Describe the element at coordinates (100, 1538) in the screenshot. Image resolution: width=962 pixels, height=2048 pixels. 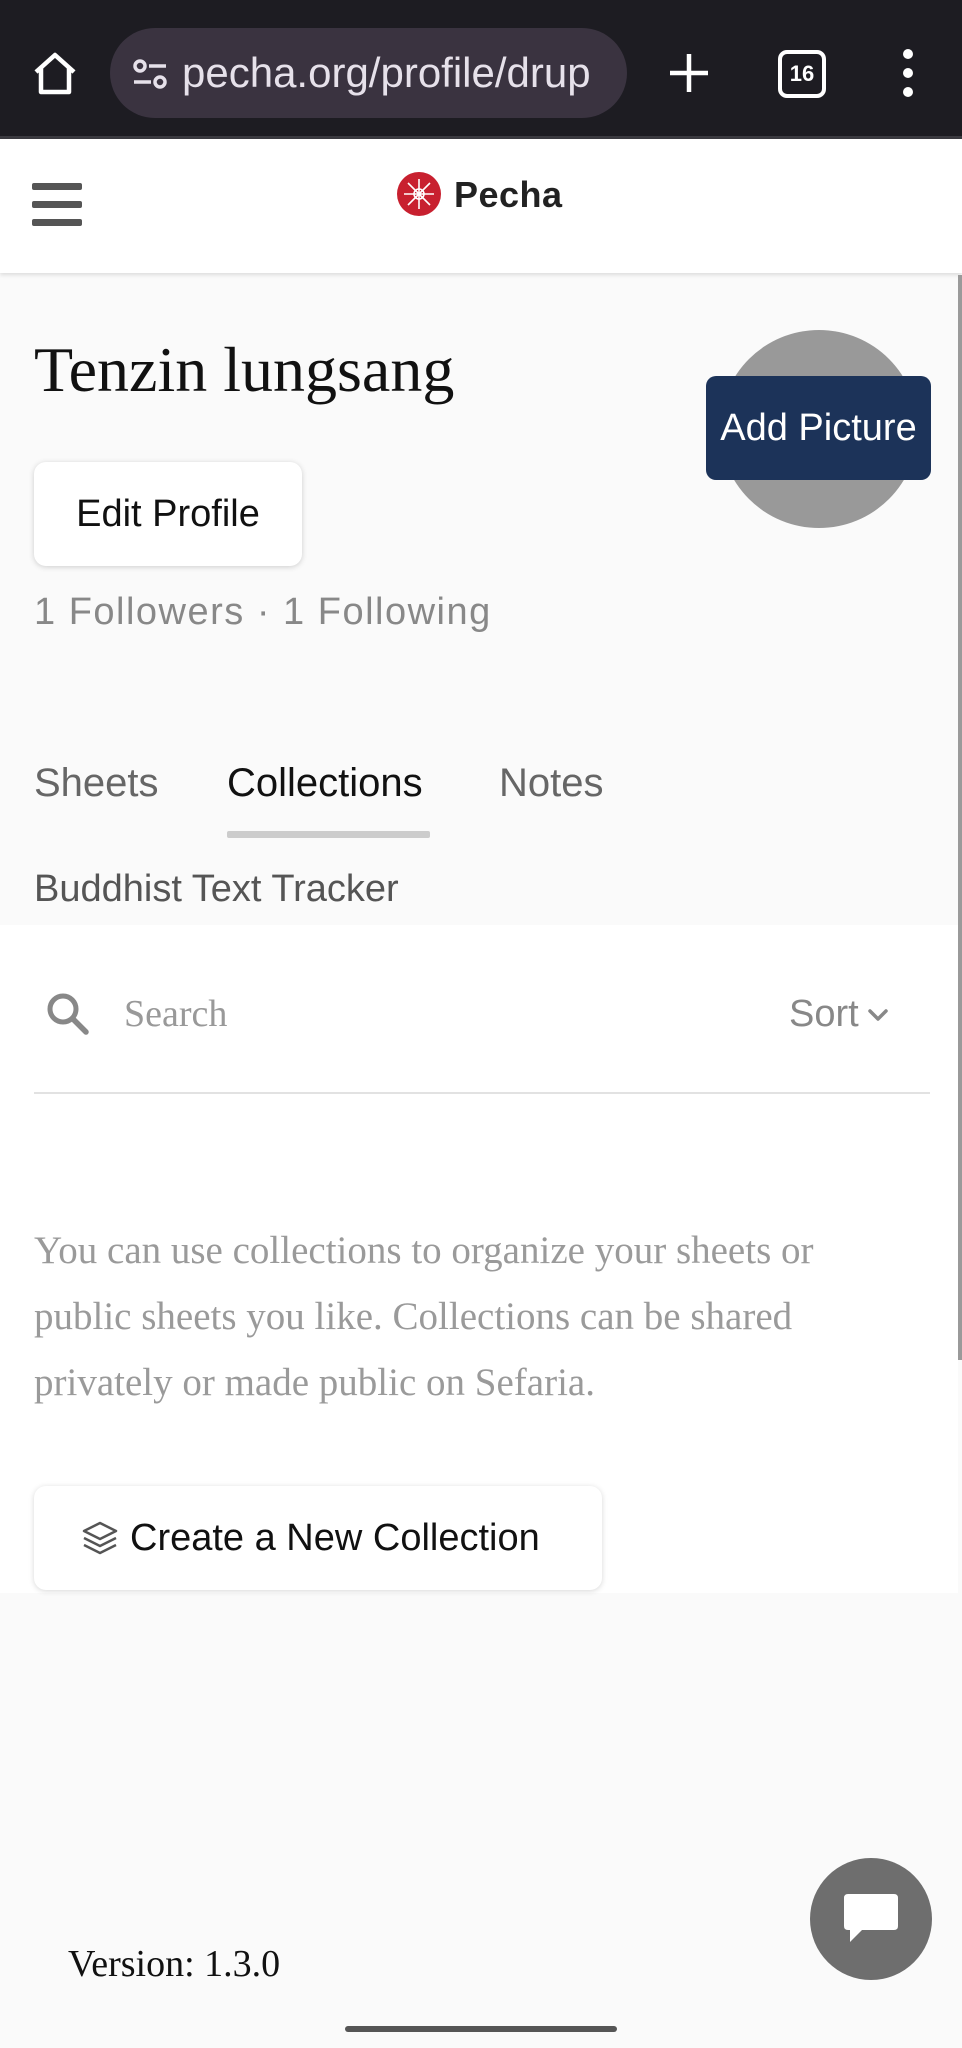
I see `layers-icon` at that location.